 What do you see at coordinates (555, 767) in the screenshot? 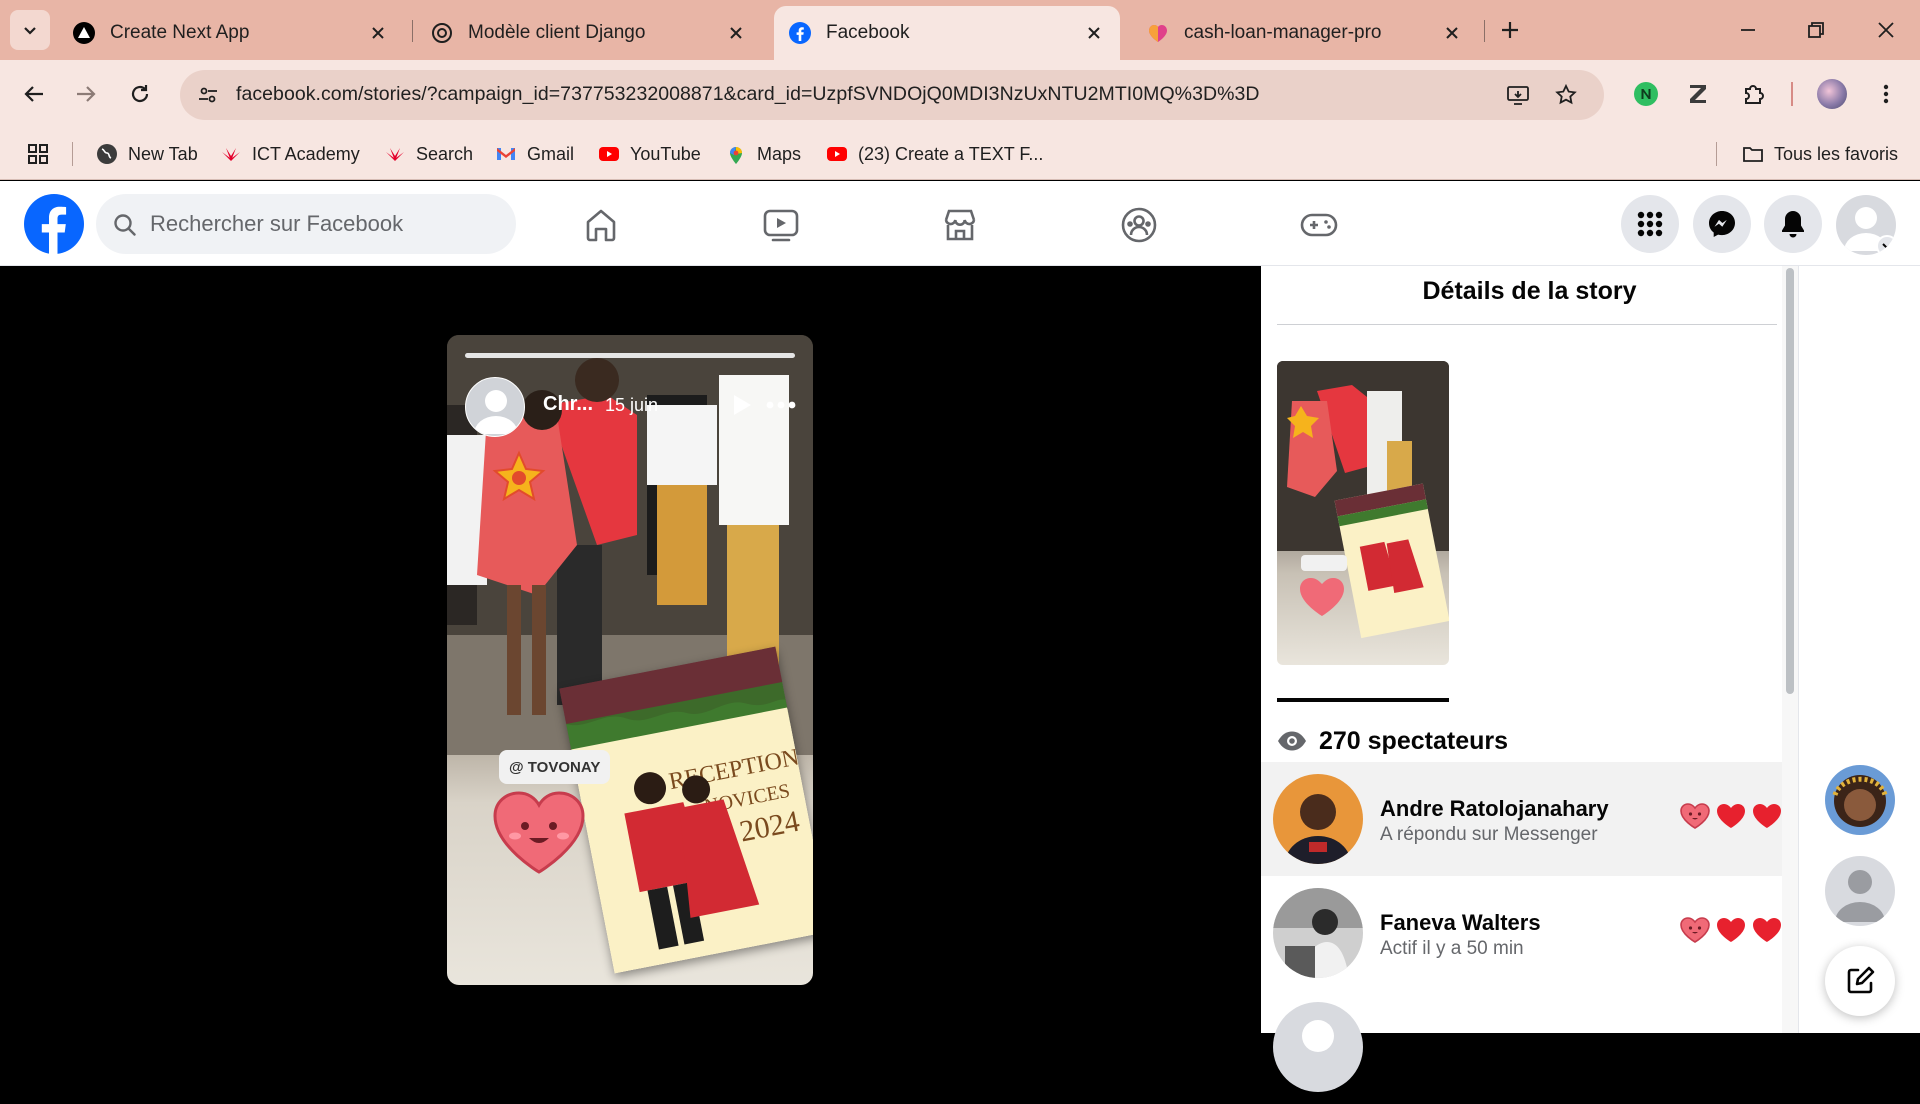
I see `mention-sticker: @ TOVONAY` at bounding box center [555, 767].